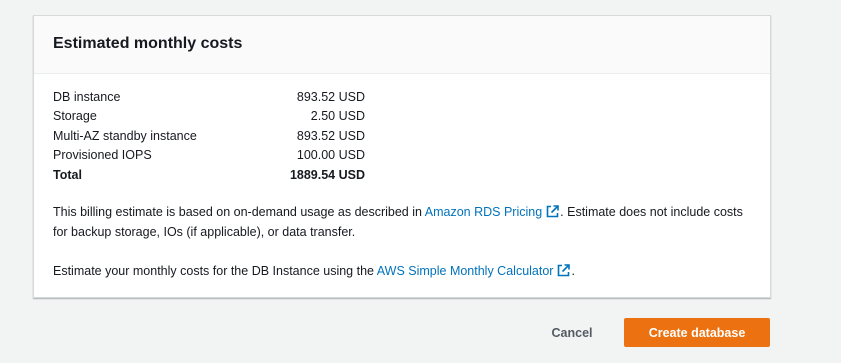 The image size is (841, 363). Describe the element at coordinates (209, 116) in the screenshot. I see `cost-row-storage: Storage 2.50 USD` at that location.